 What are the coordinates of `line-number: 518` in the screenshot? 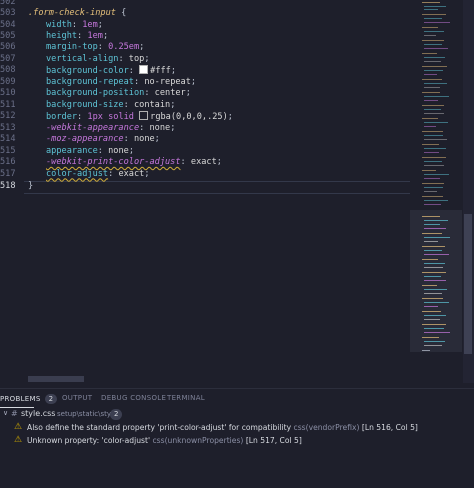 It's located at (8, 185).